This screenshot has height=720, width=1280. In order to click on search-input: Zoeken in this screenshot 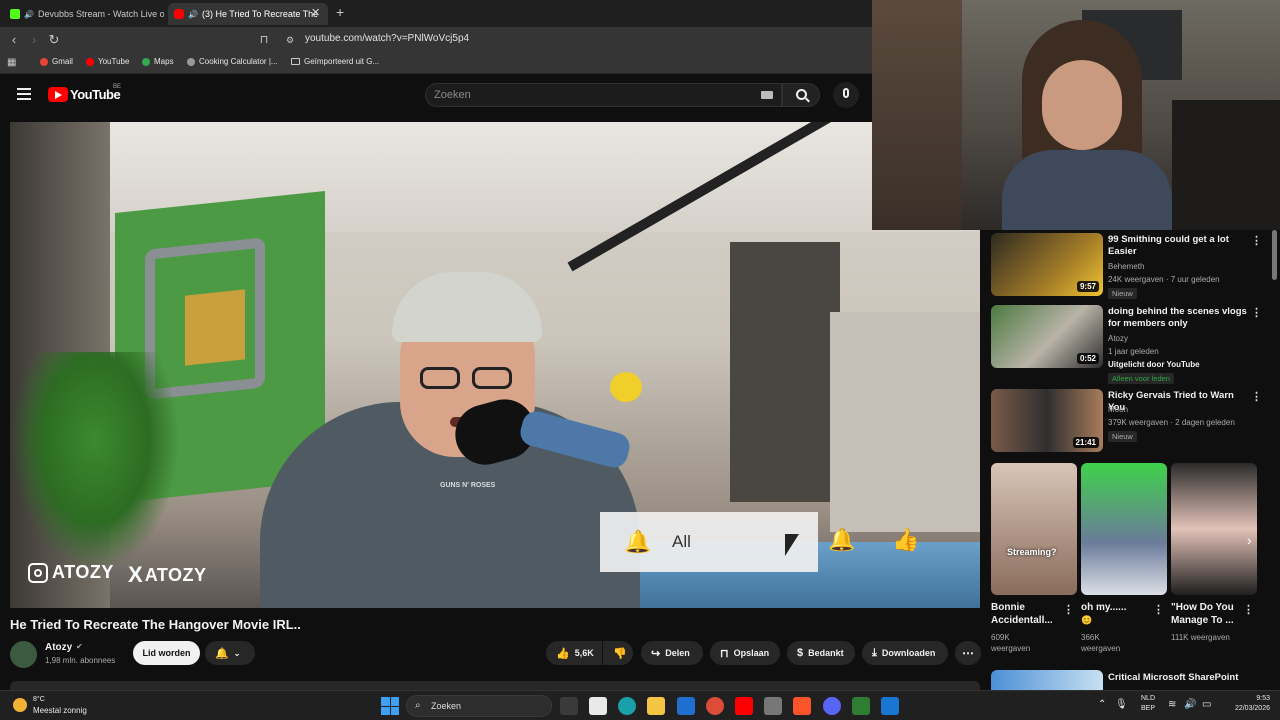, I will do `click(452, 95)`.